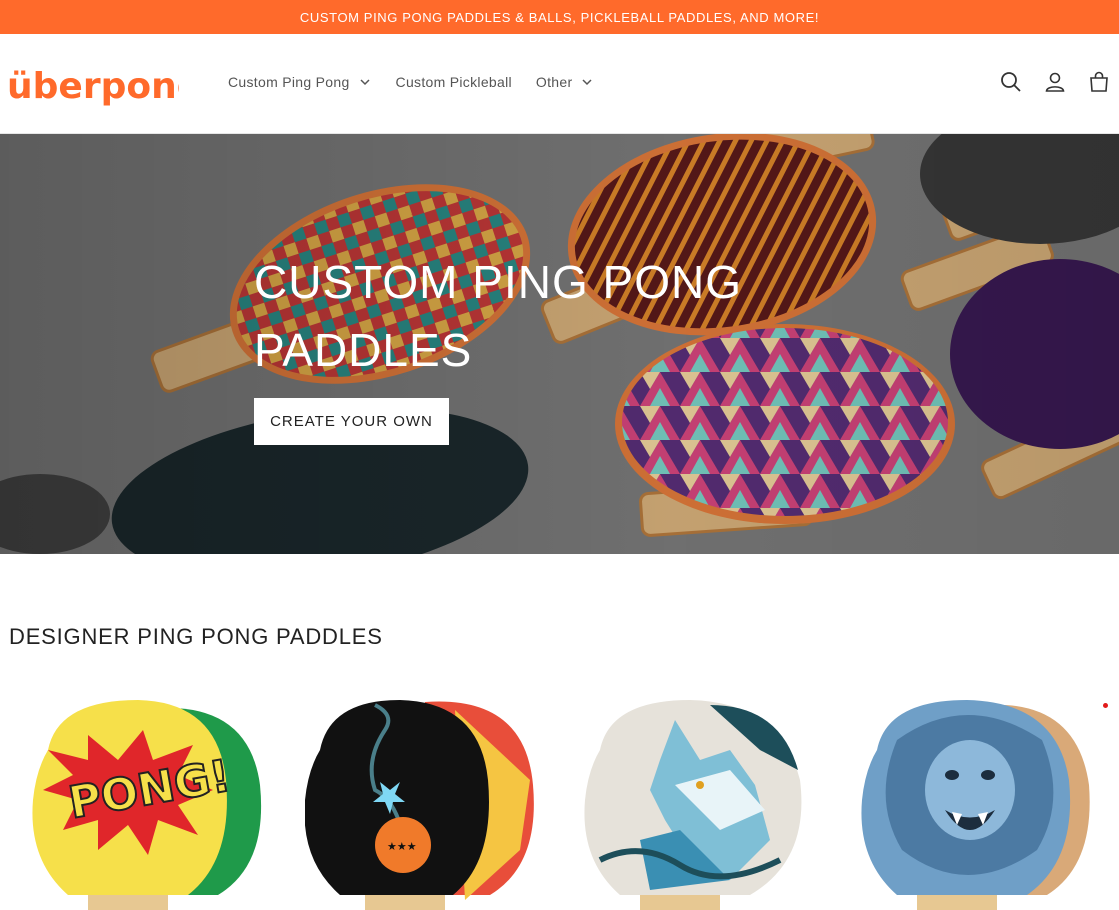  I want to click on svg-text: überpong, so click(93, 86).